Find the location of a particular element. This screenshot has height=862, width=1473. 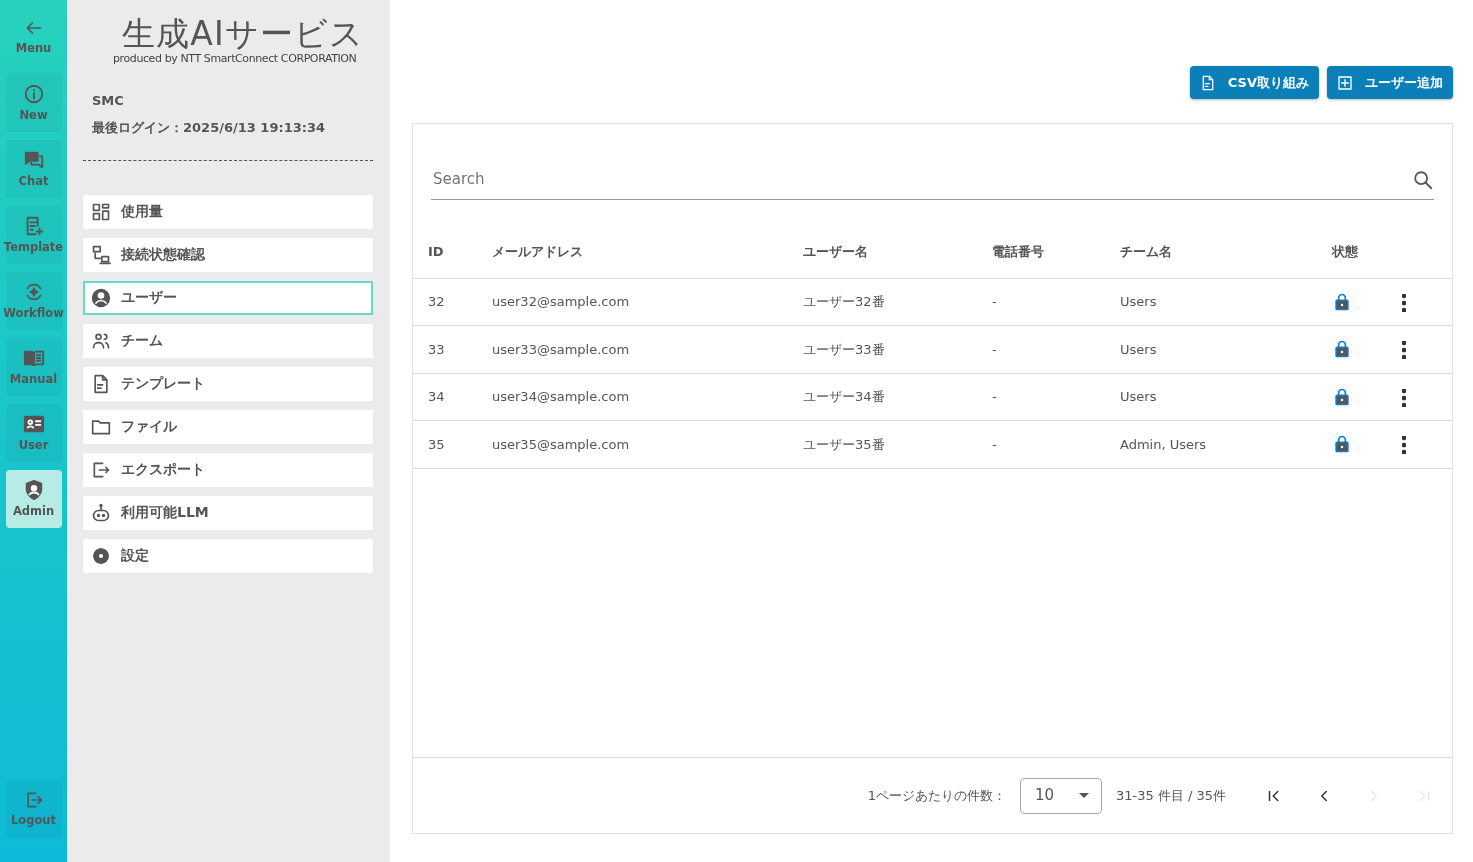

per-page-label: 1ページあたりの件数： is located at coordinates (936, 795).